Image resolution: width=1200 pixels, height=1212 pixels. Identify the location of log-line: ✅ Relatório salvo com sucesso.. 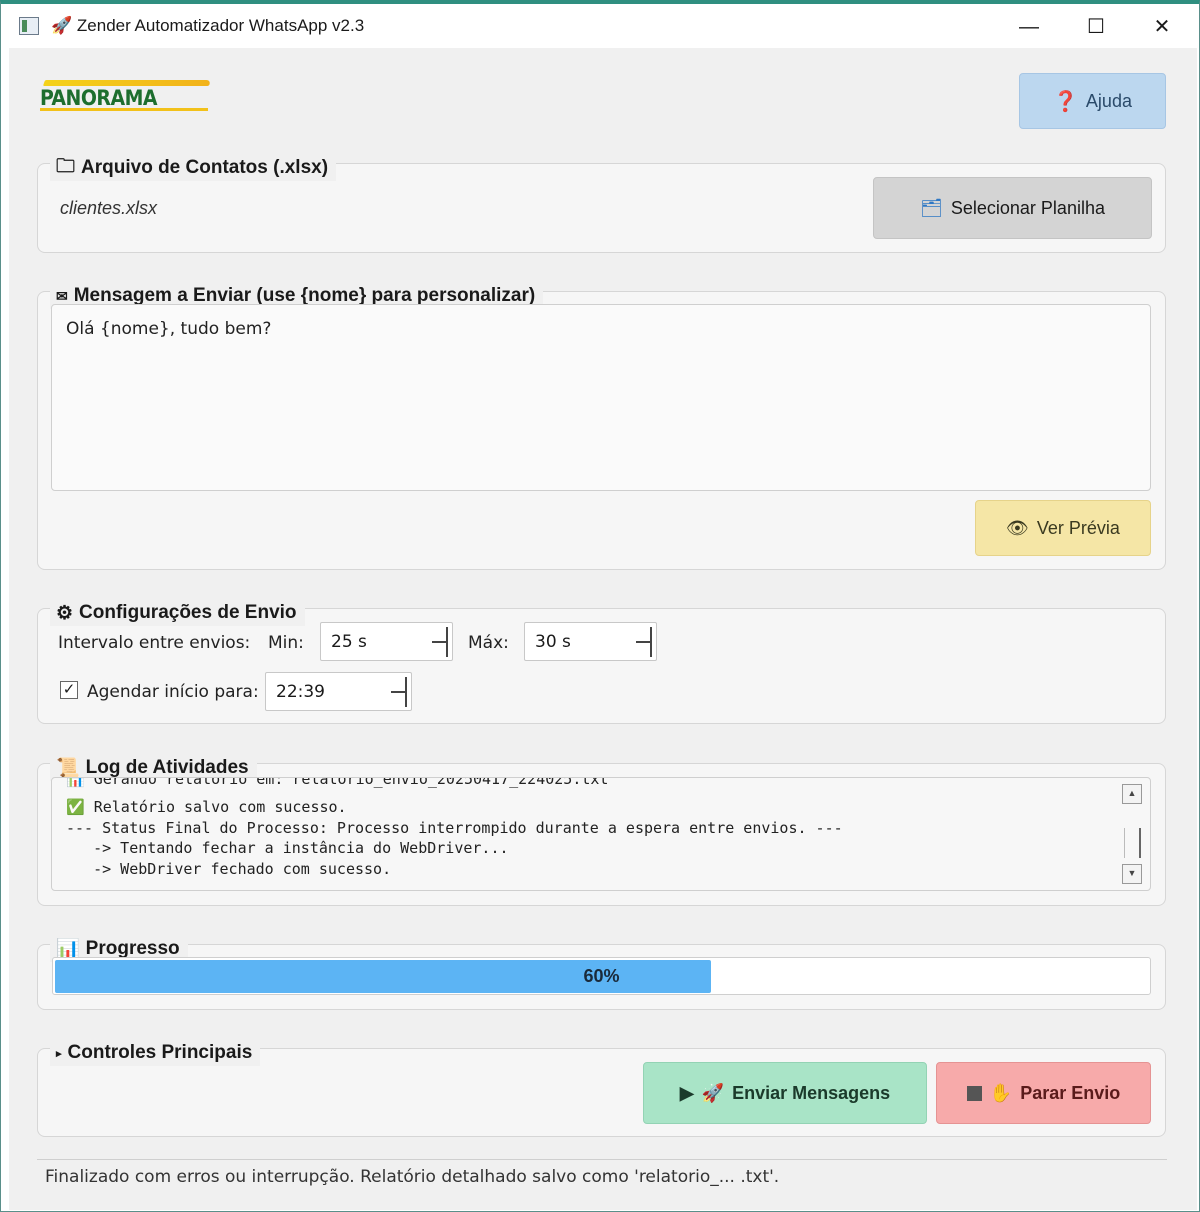
(206, 807).